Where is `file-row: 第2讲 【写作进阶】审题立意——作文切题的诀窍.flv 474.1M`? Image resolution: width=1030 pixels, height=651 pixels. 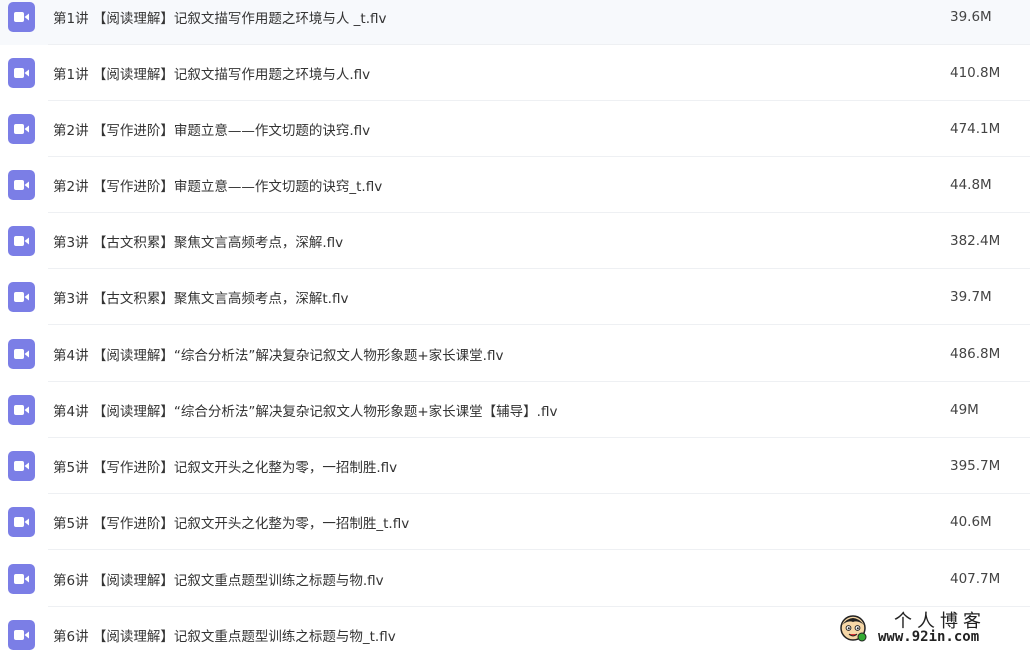
file-row: 第2讲 【写作进阶】审题立意——作文切题的诀窍.flv 474.1M is located at coordinates (515, 129).